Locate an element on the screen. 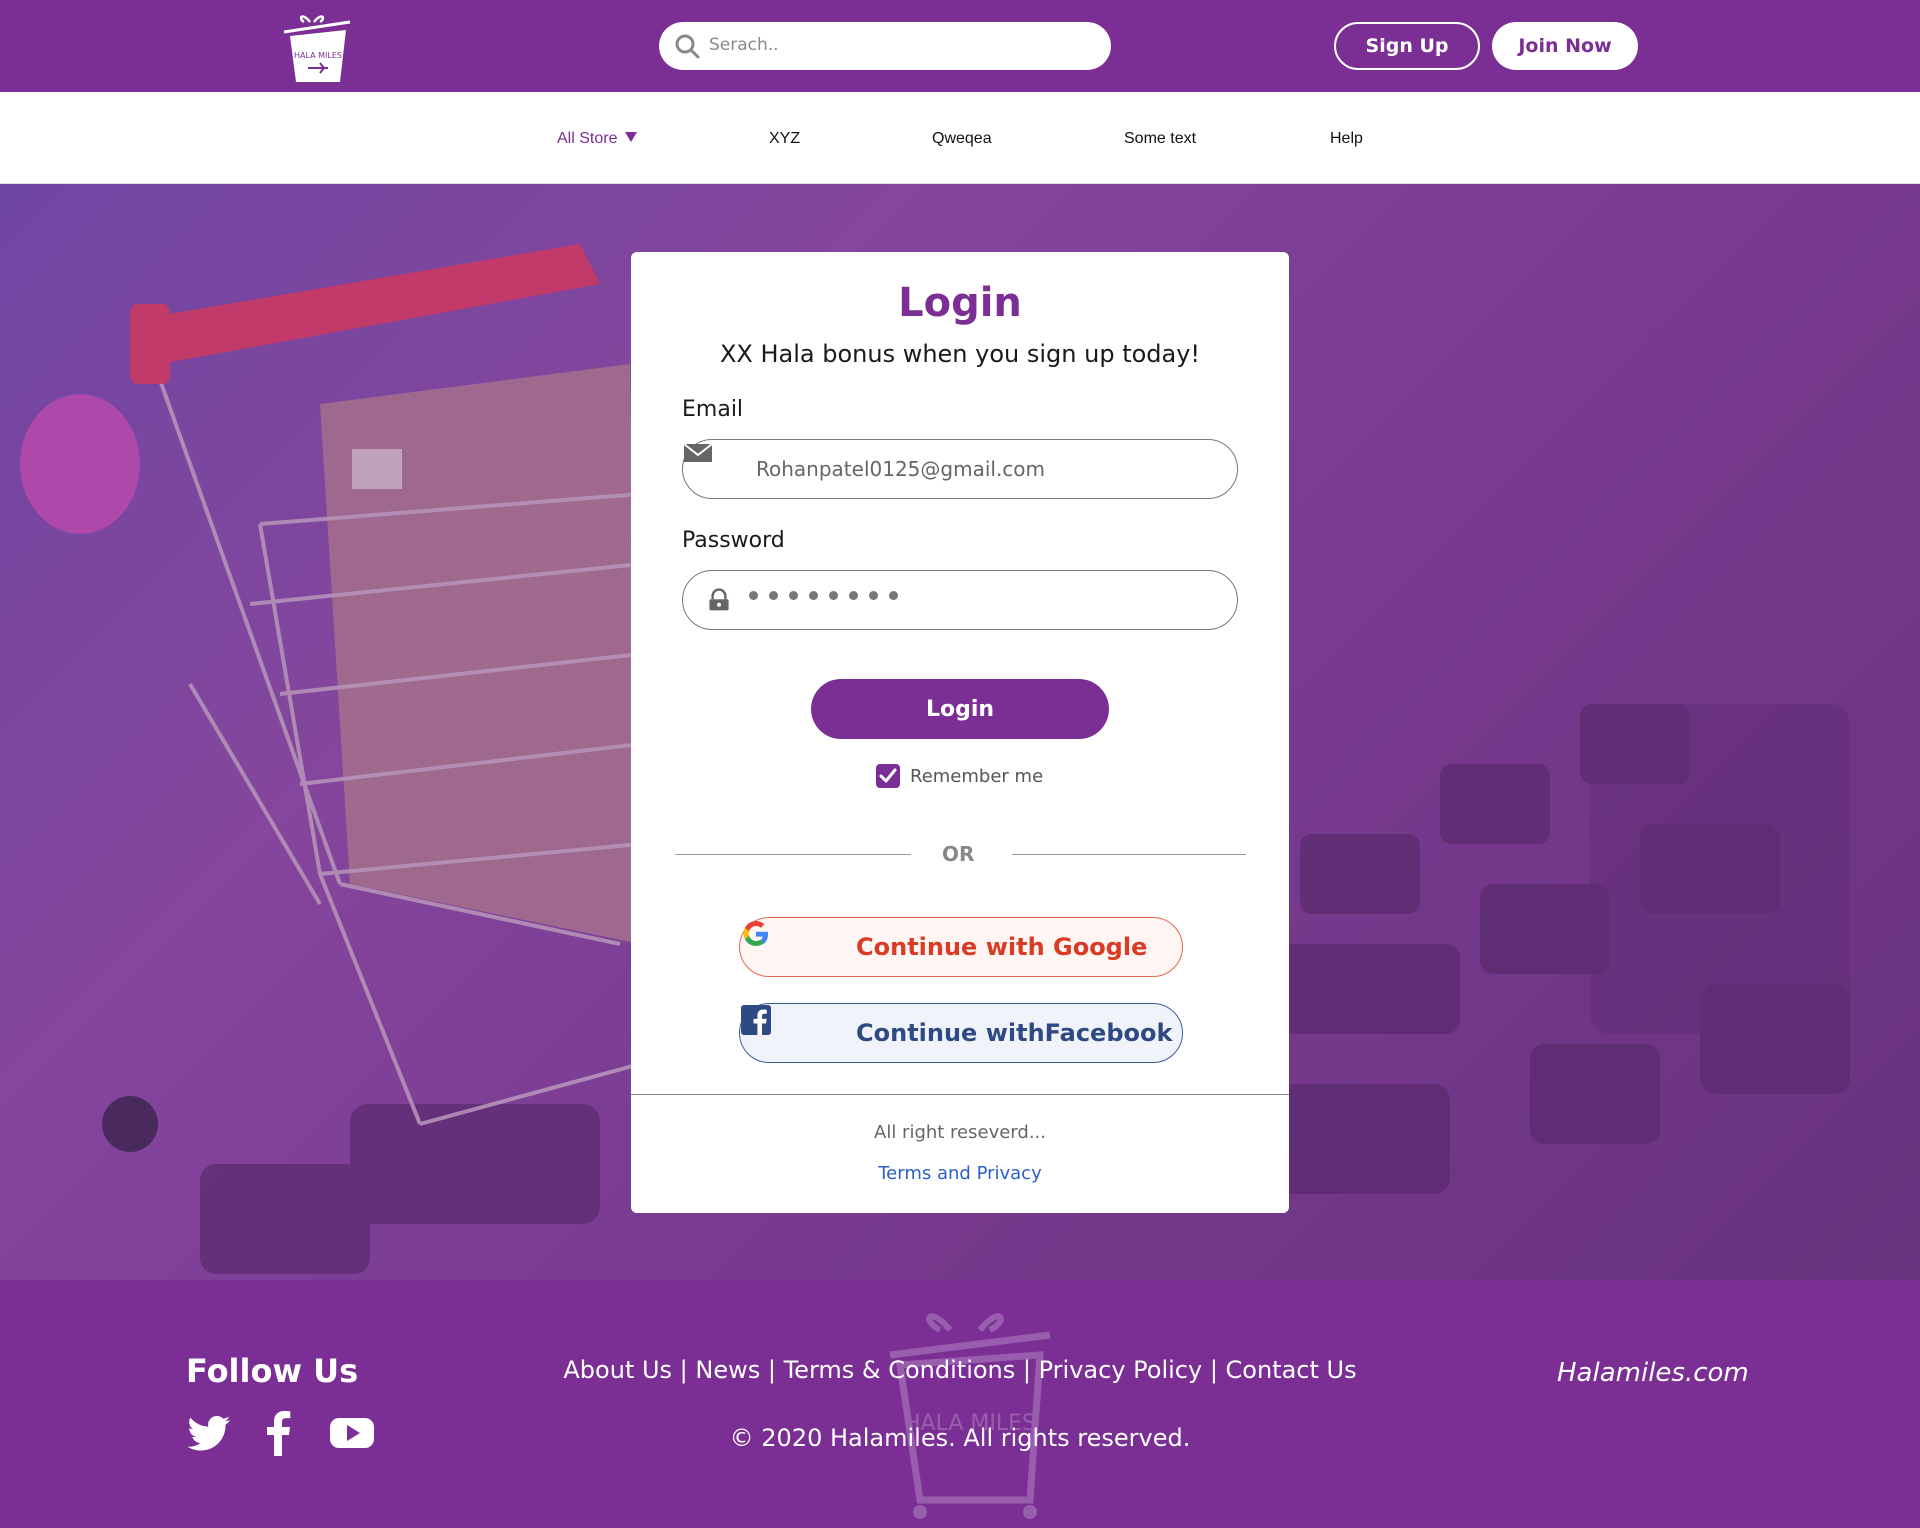 The height and width of the screenshot is (1528, 1920). email-field: Rohanpatel0125@gmail.com is located at coordinates (960, 469).